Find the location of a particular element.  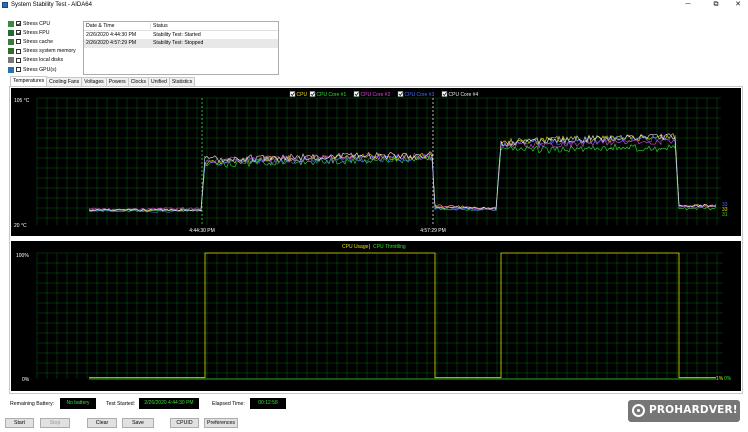

test-started-value: 2/26/2020 4:44:30 PM is located at coordinates (169, 403).